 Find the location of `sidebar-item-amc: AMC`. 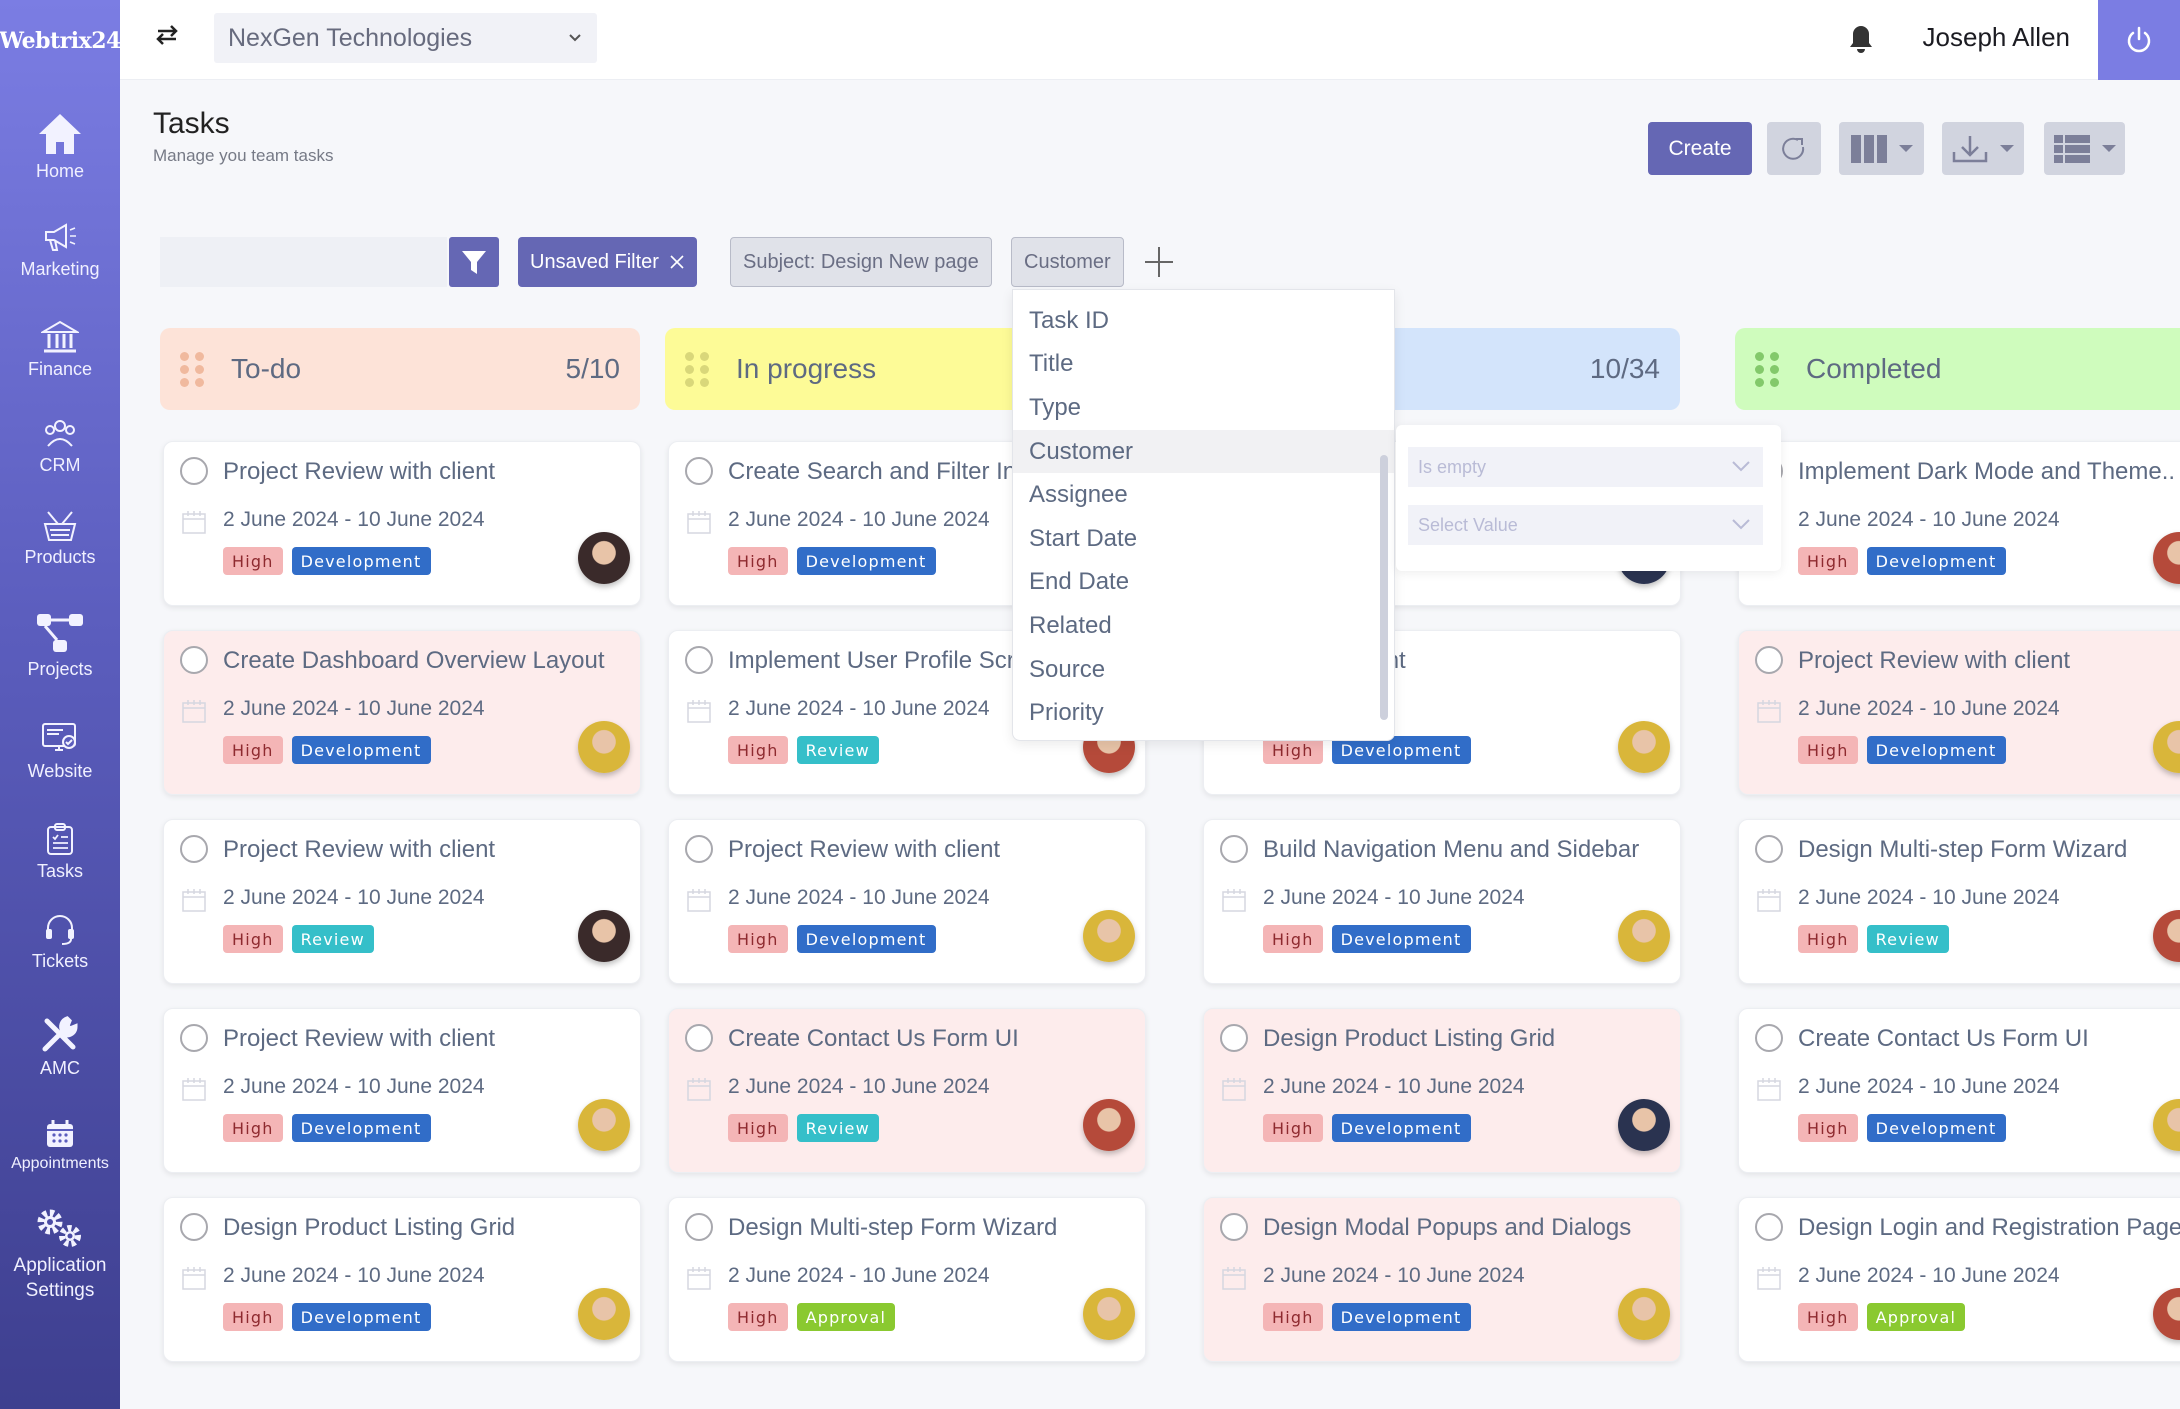

sidebar-item-amc: AMC is located at coordinates (60, 1047).